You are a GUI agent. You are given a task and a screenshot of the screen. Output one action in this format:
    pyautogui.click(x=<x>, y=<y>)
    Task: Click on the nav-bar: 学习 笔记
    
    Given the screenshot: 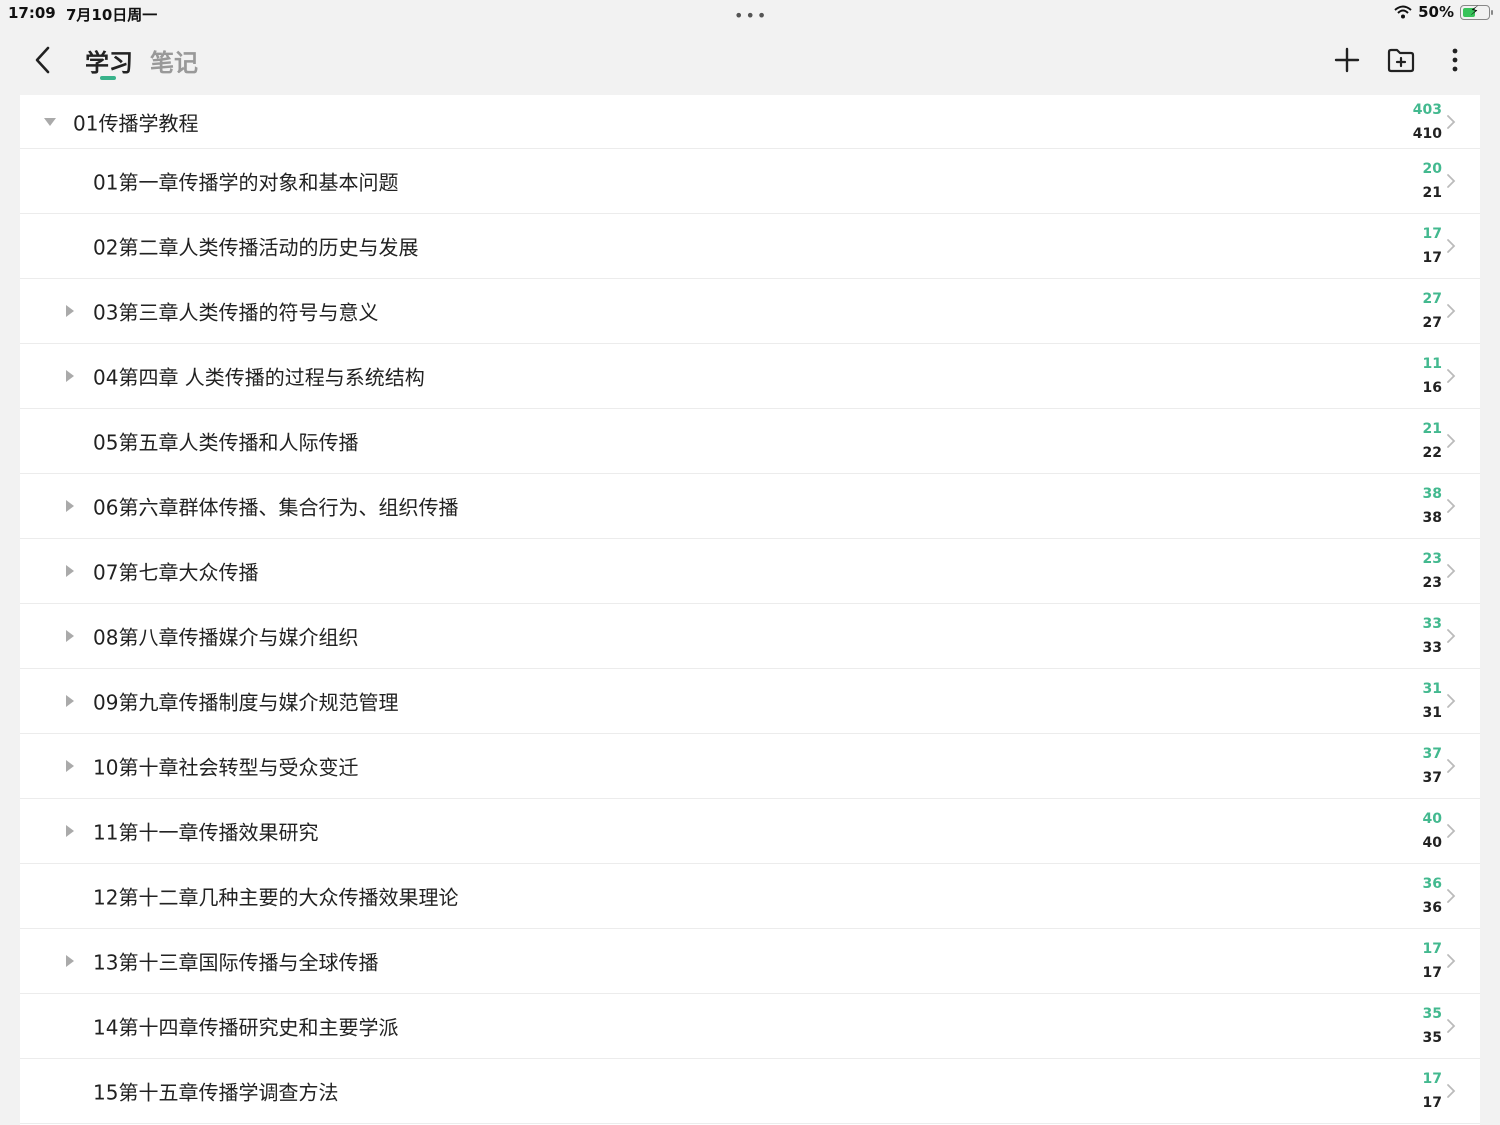 What is the action you would take?
    pyautogui.click(x=750, y=61)
    